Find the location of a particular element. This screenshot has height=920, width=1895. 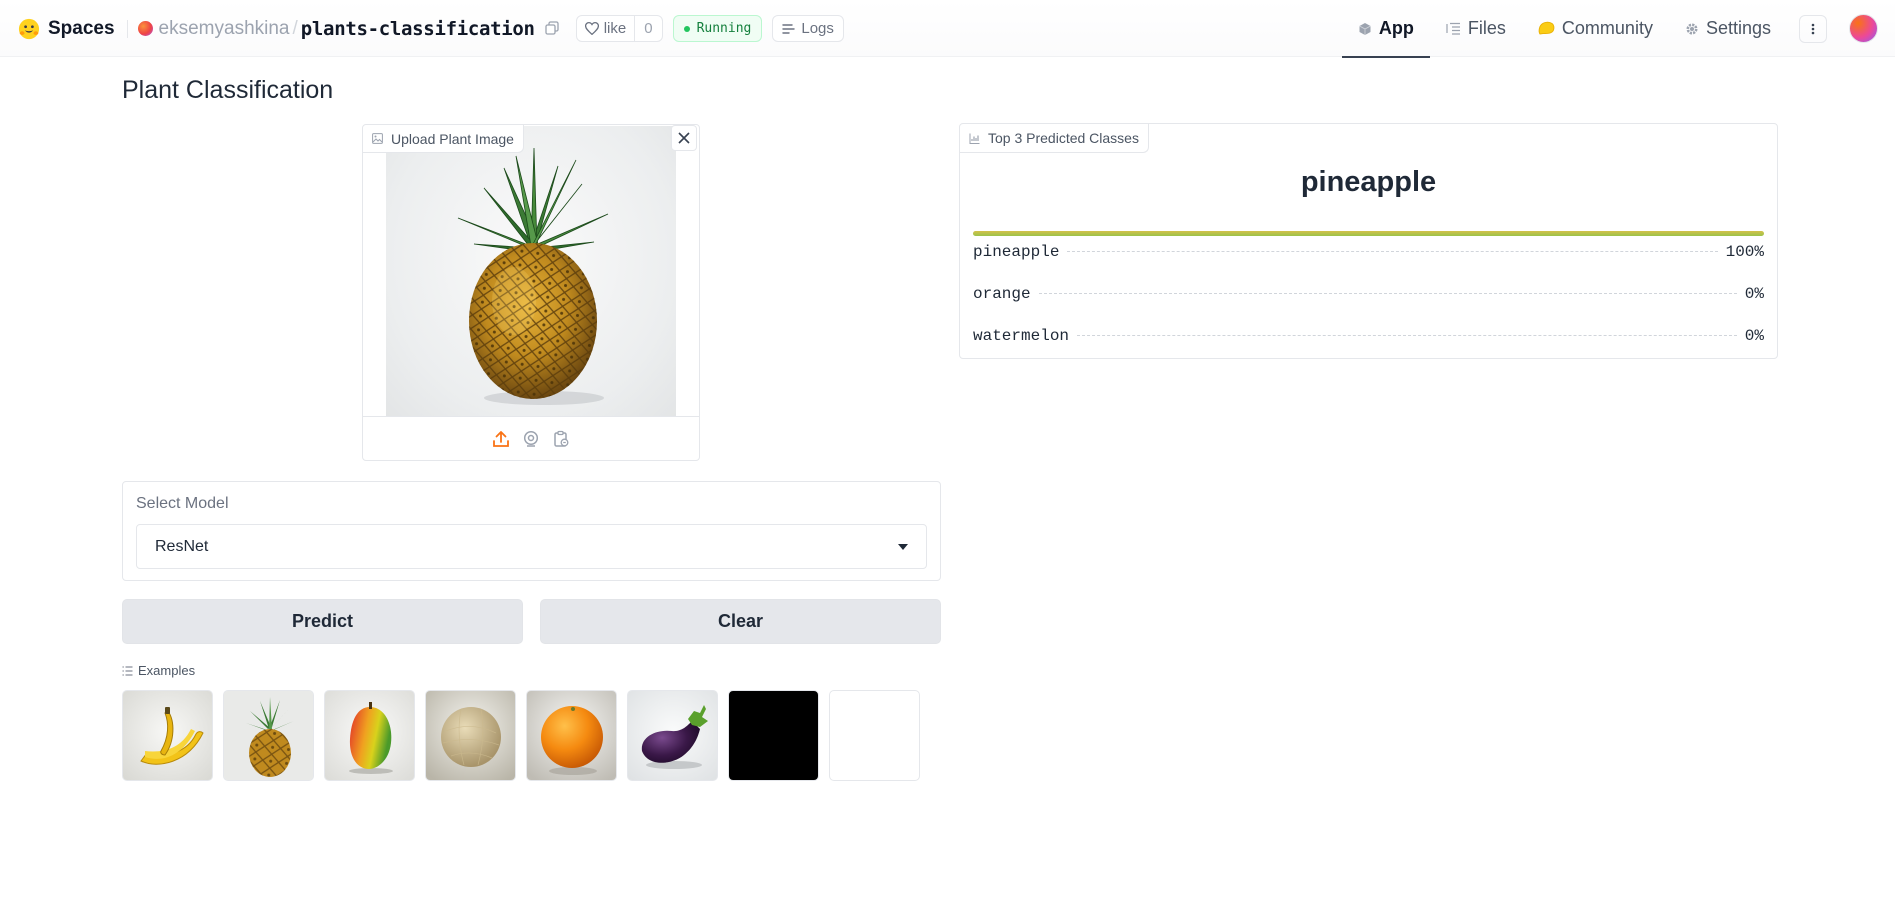

repo-name-link: plants-classification is located at coordinates (418, 29).